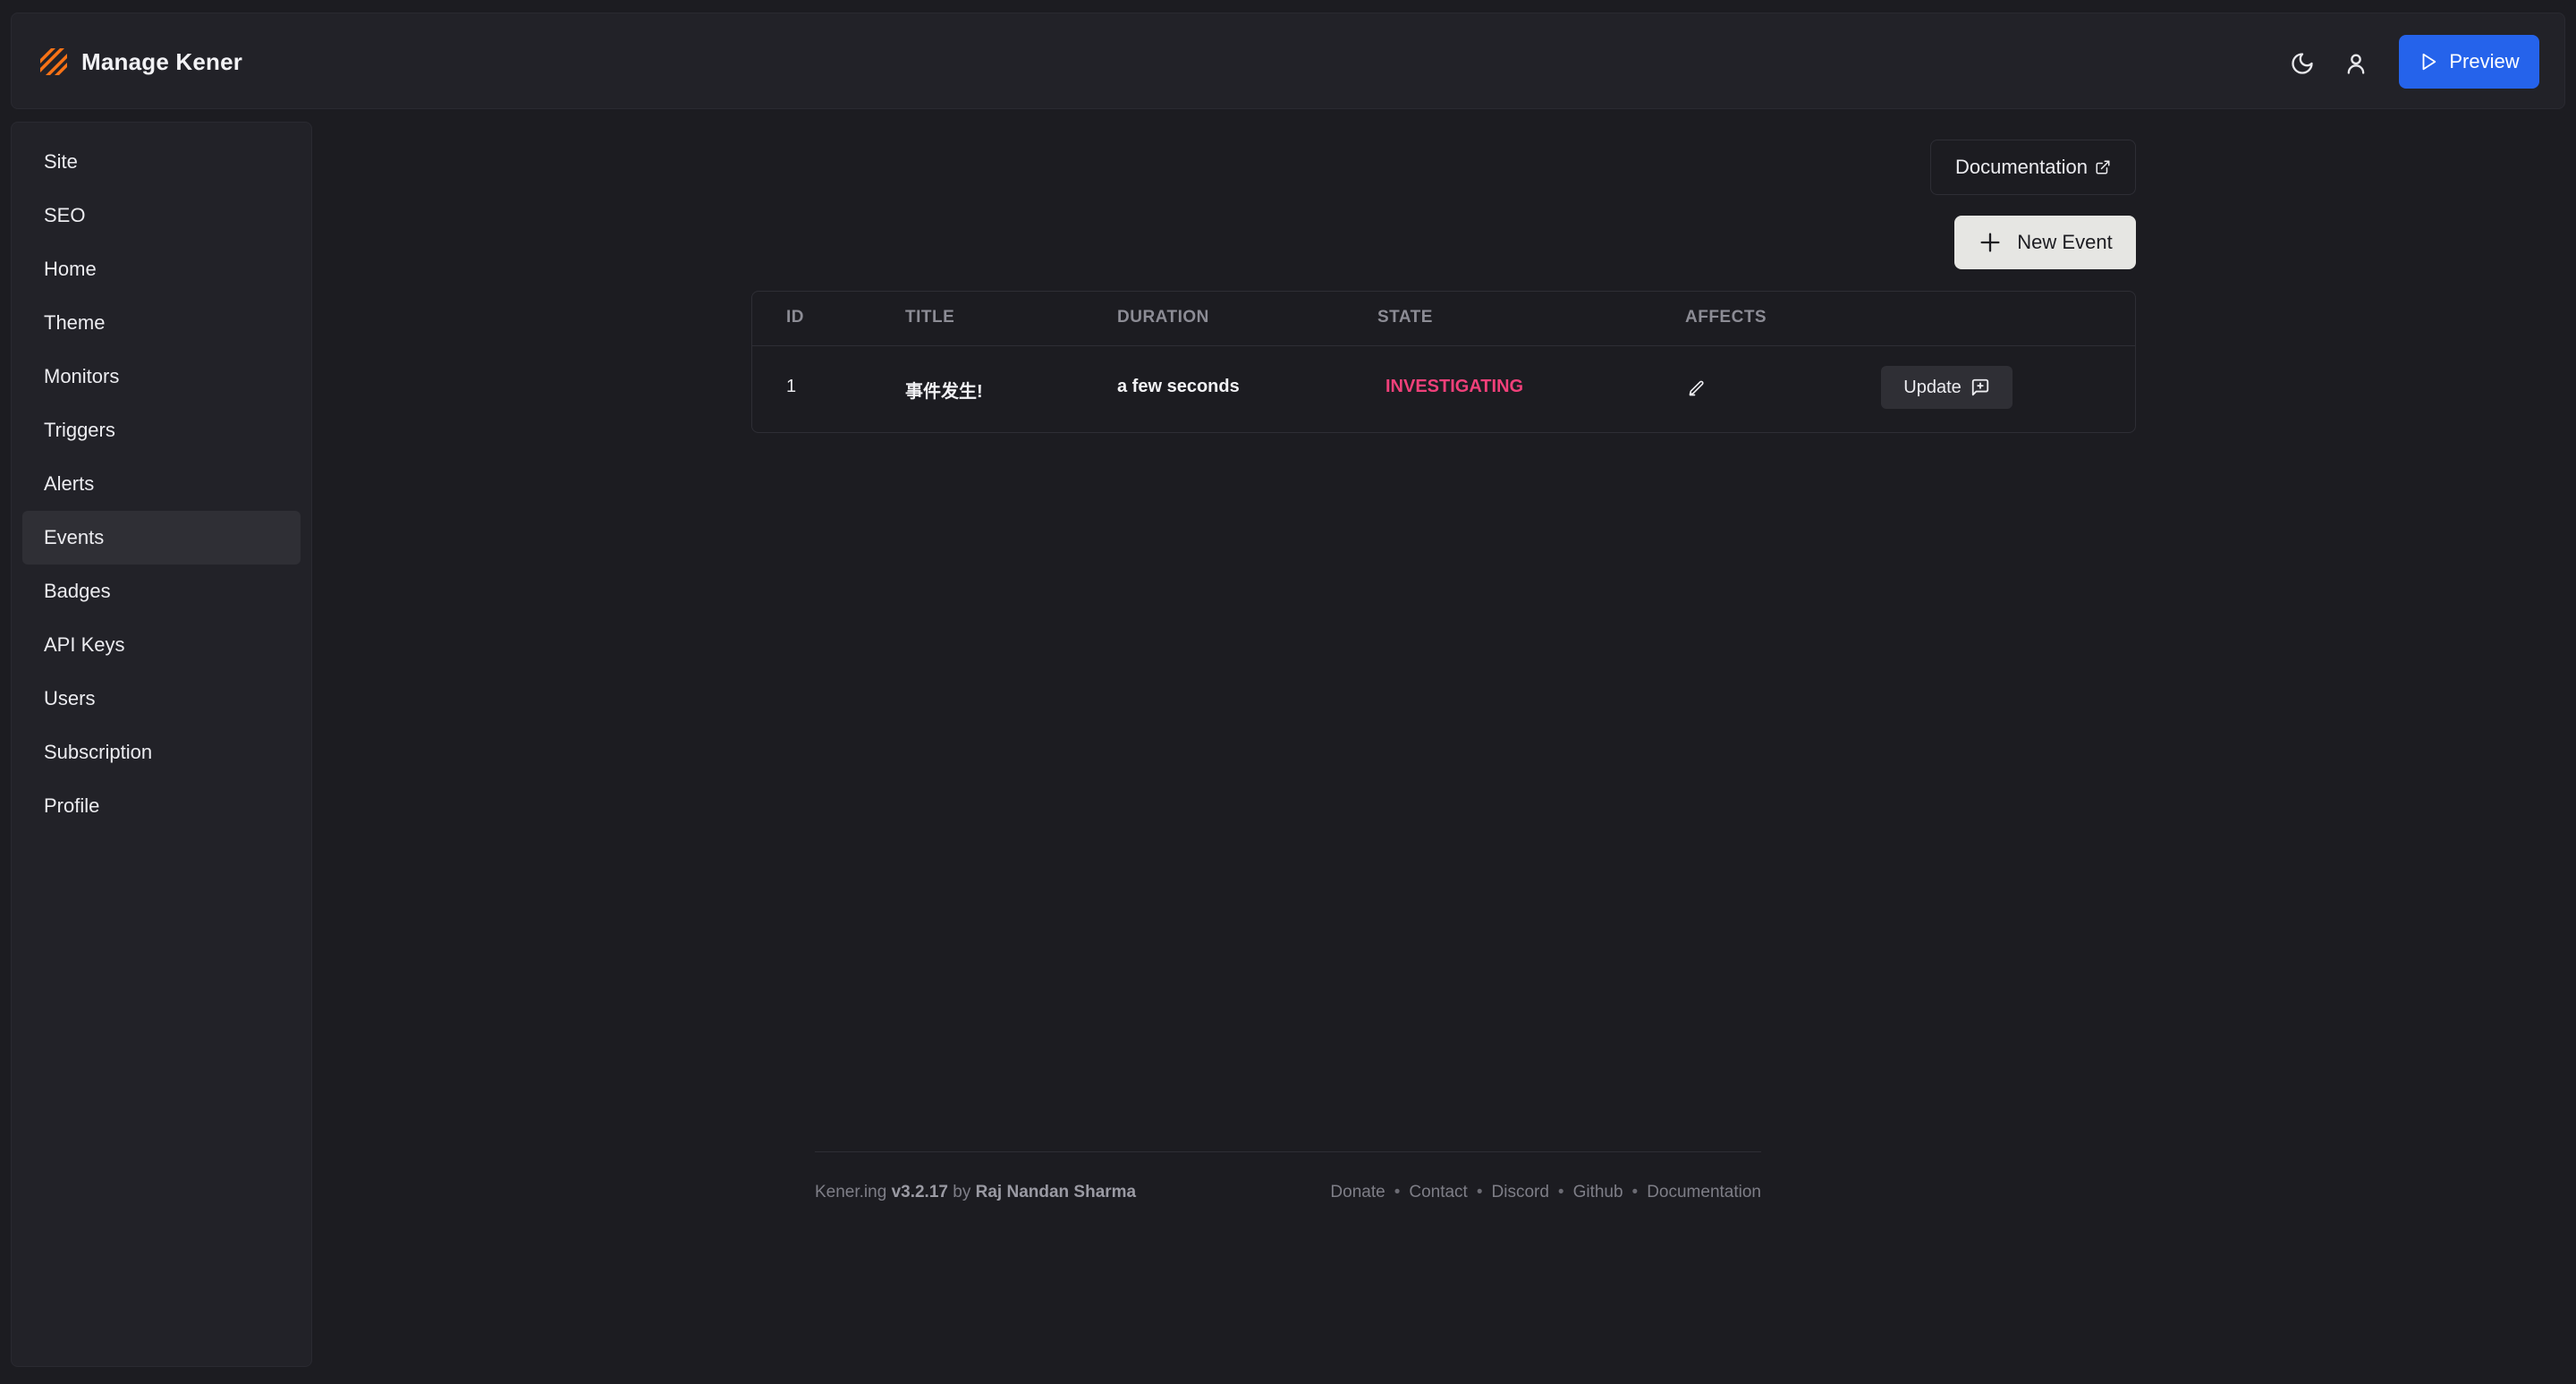  I want to click on footer-divider, so click(1288, 1151).